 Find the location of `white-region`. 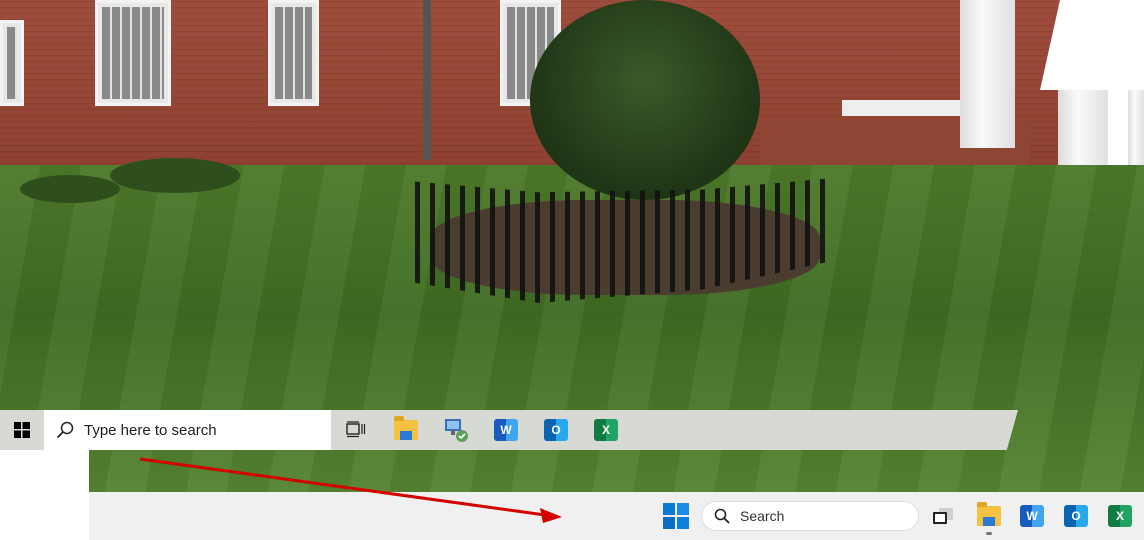

white-region is located at coordinates (44, 495).